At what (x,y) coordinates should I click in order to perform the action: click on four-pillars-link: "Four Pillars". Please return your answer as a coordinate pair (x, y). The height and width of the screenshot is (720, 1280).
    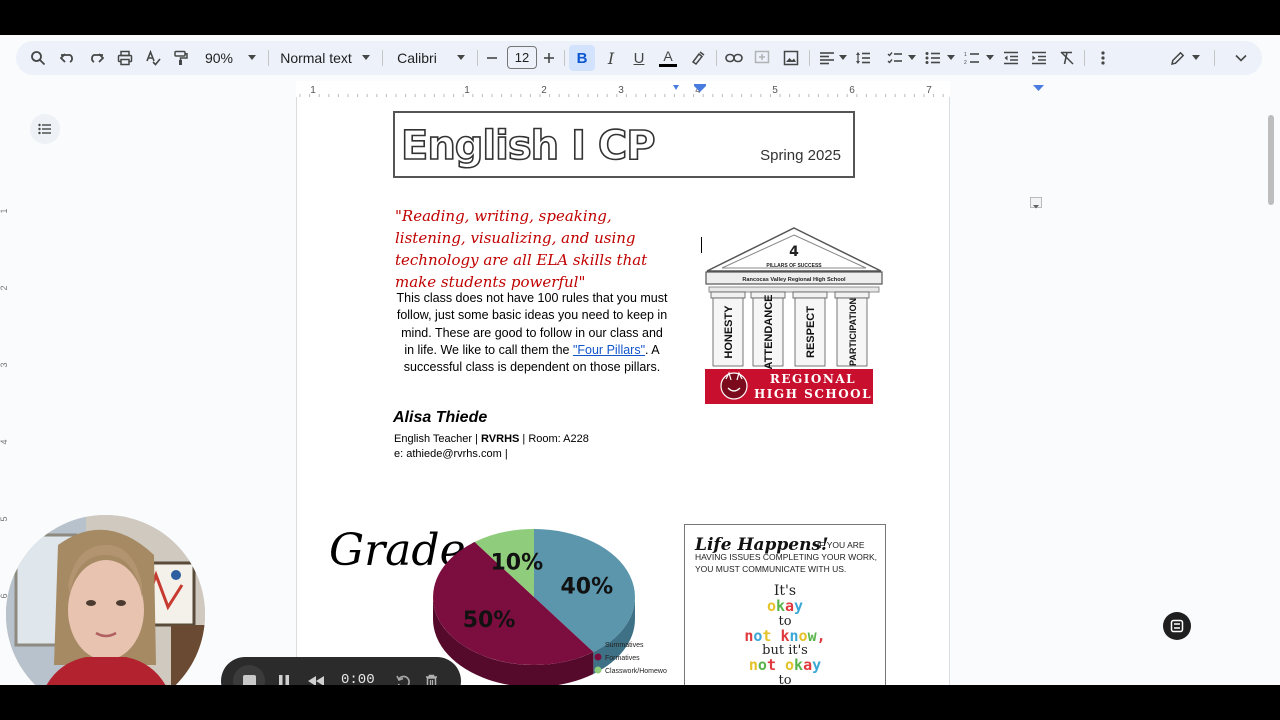
    Looking at the image, I should click on (609, 350).